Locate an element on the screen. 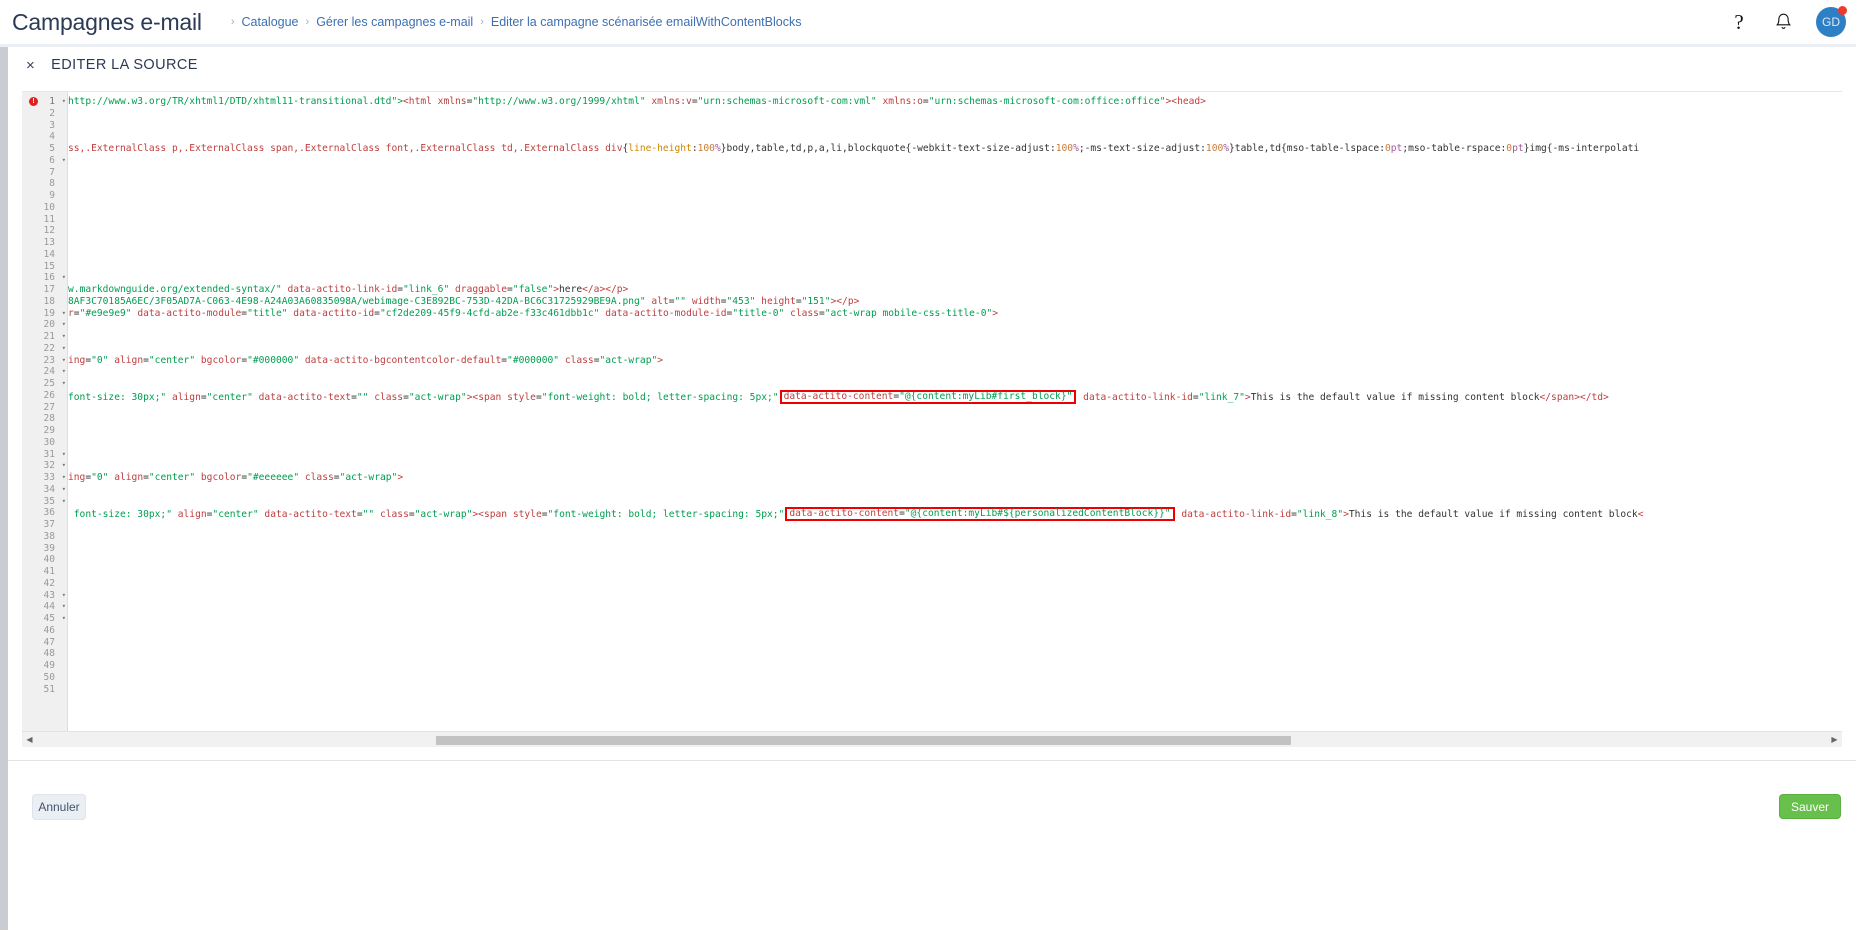 The image size is (1856, 930). gutter-line-22: 22 ▾ is located at coordinates (44, 349).